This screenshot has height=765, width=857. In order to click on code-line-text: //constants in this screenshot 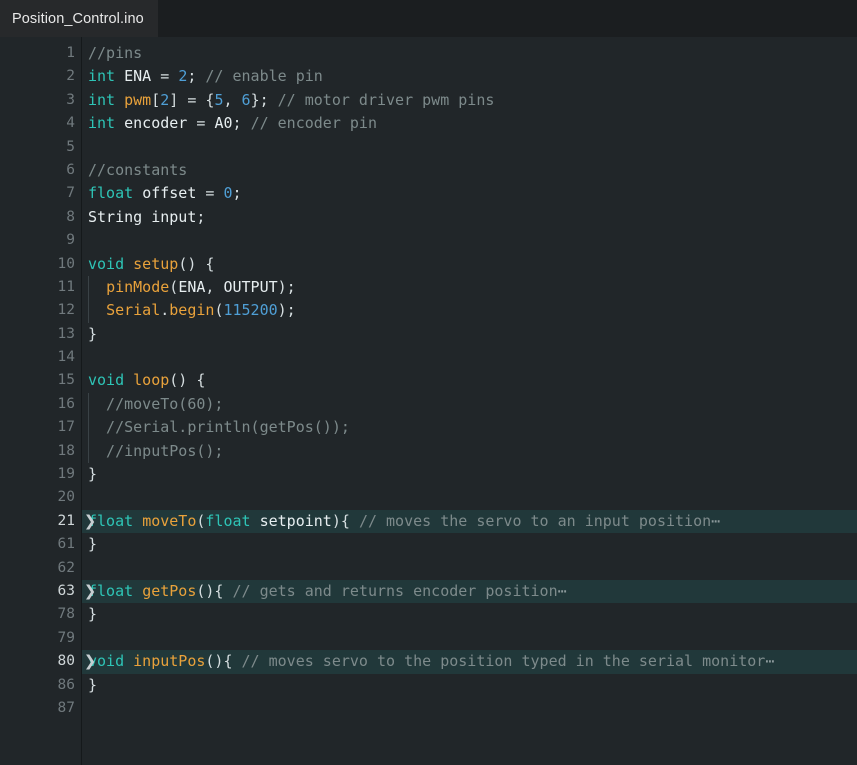, I will do `click(137, 170)`.